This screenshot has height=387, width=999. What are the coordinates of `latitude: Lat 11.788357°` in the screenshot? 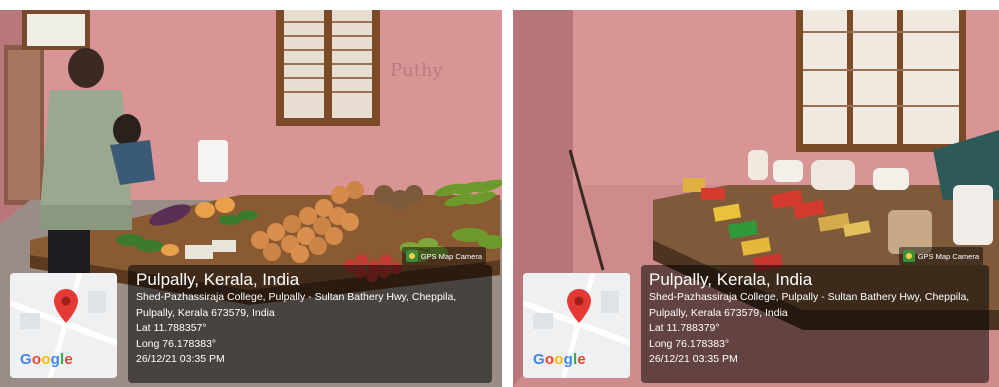 It's located at (171, 328).